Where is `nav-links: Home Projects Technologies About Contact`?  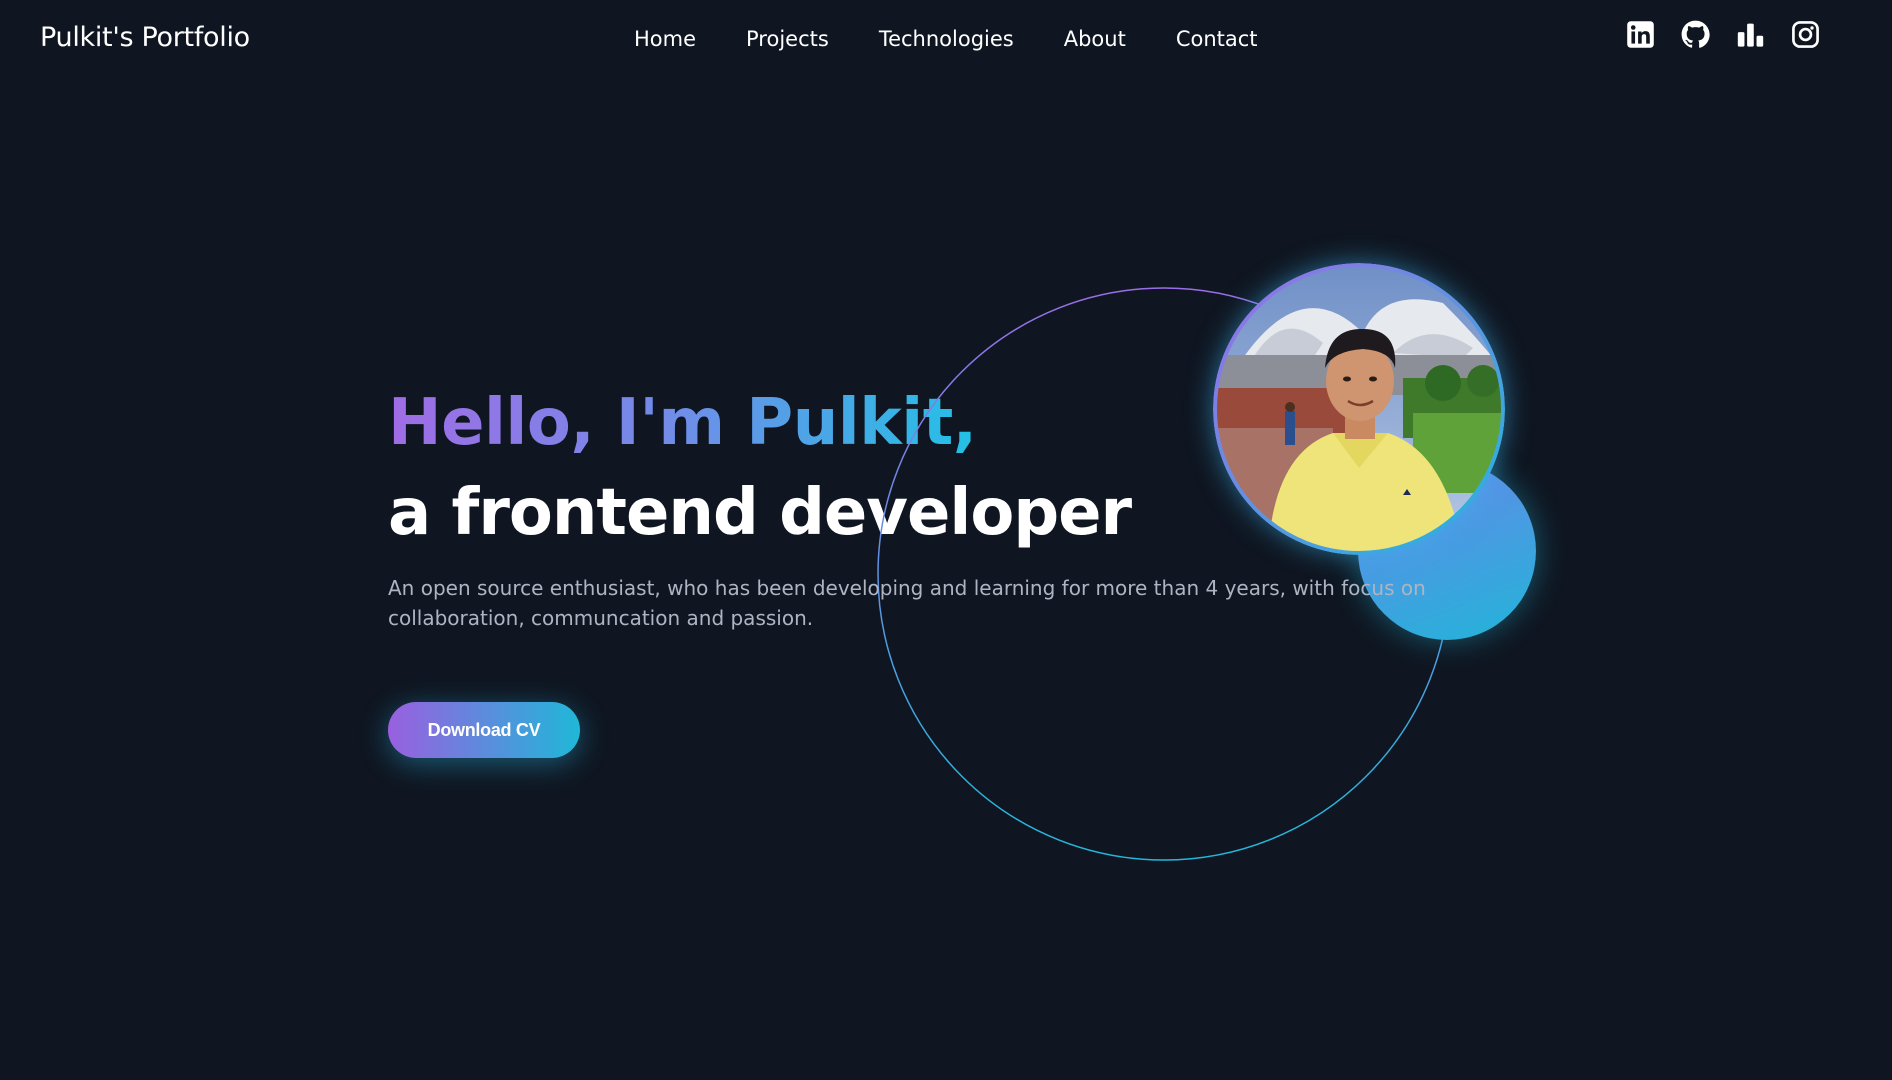
nav-links: Home Projects Technologies About Contact is located at coordinates (946, 39).